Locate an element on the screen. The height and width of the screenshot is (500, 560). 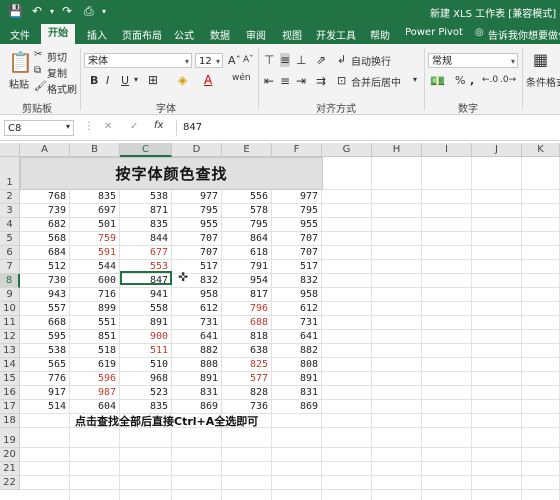
tab-page-layout: 页面布局 is located at coordinates (142, 34).